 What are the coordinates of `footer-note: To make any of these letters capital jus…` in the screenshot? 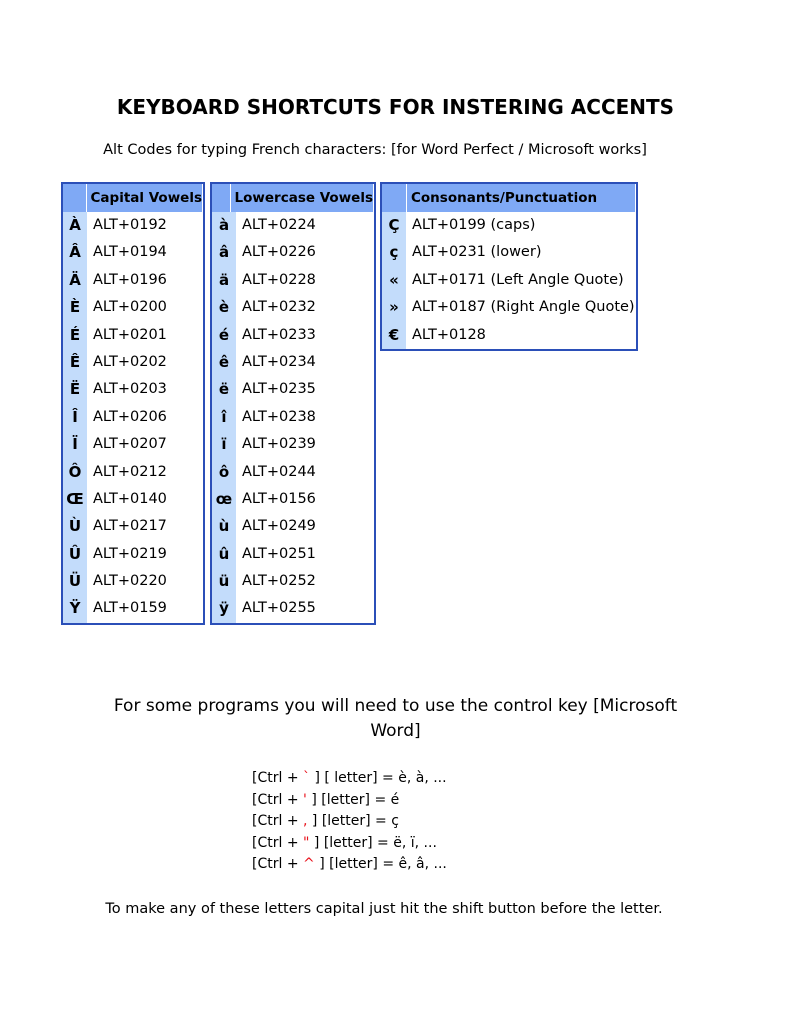 It's located at (384, 909).